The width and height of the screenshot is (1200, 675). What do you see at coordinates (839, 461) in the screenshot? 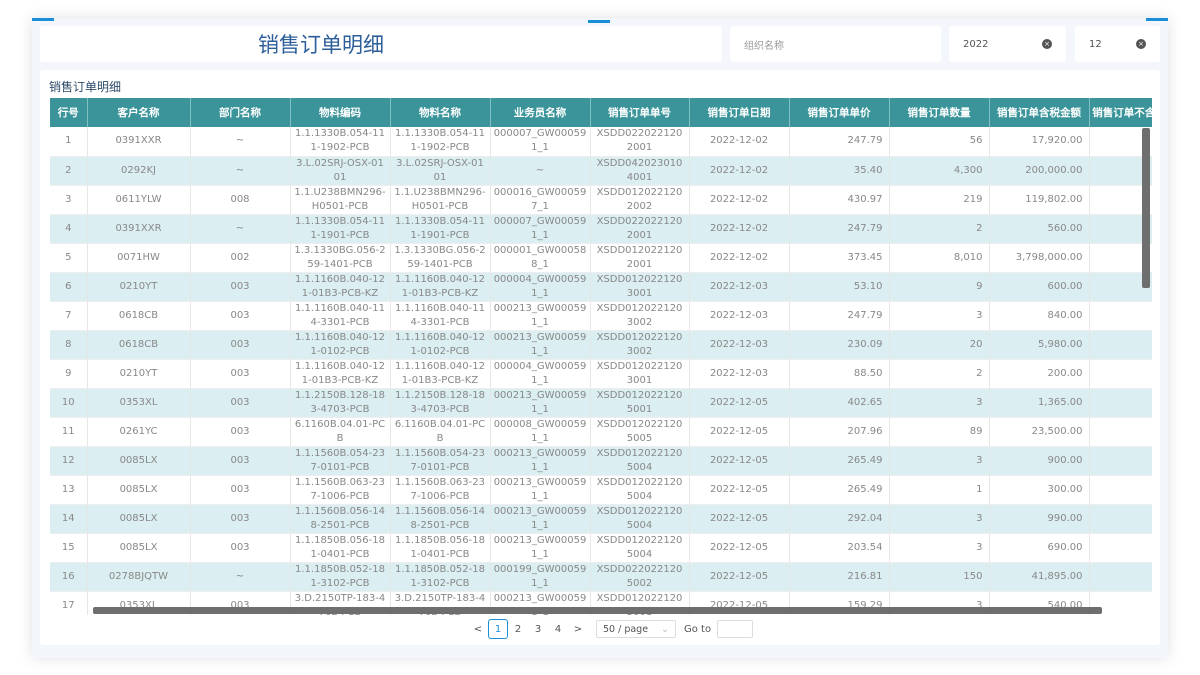
I see `table-cell: 265.49` at bounding box center [839, 461].